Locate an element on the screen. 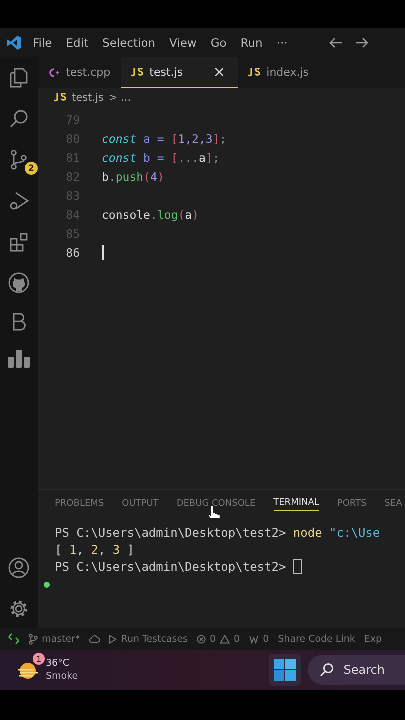 This screenshot has height=720, width=405. search-button: Search is located at coordinates (356, 670).